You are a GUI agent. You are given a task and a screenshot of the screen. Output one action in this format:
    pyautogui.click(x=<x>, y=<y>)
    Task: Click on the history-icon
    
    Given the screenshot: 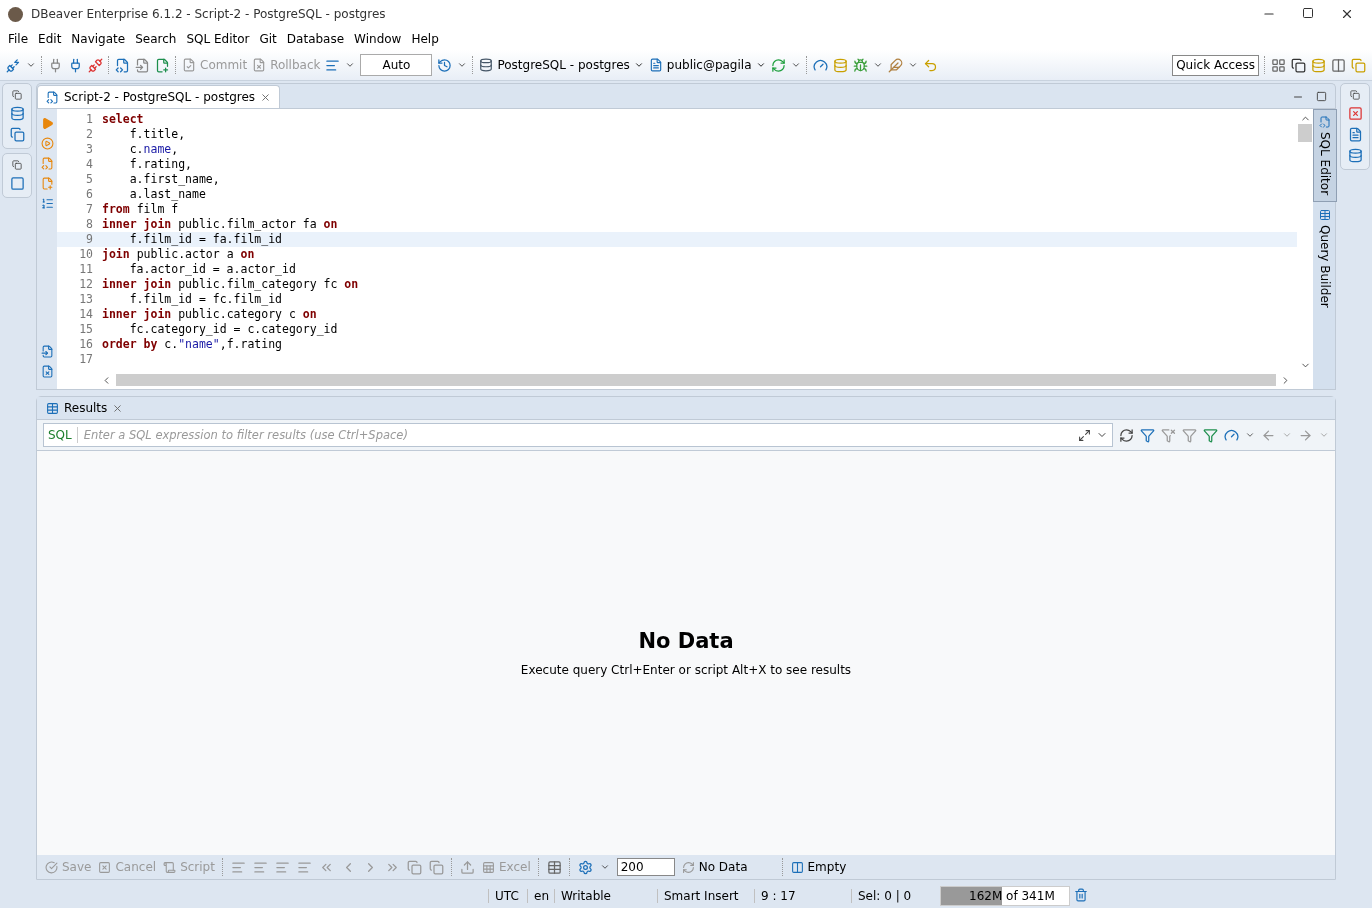 What is the action you would take?
    pyautogui.click(x=445, y=65)
    